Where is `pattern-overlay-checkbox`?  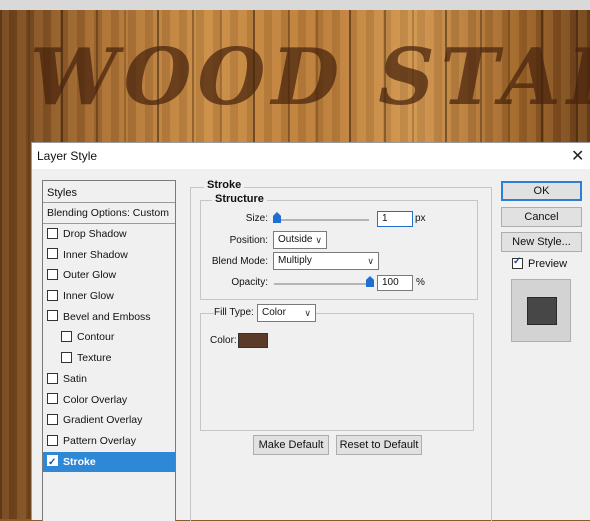
pattern-overlay-checkbox is located at coordinates (52, 440).